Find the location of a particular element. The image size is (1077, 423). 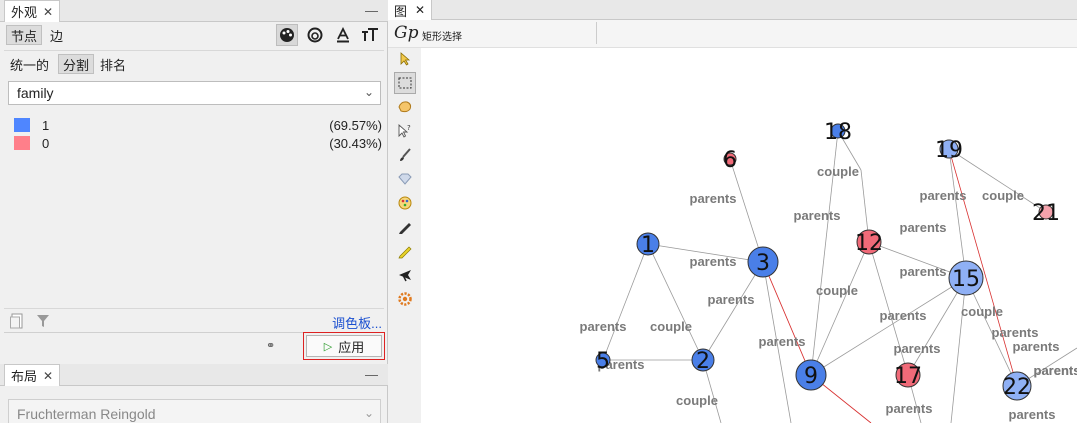

mode-ranking: 排名 is located at coordinates (113, 64).